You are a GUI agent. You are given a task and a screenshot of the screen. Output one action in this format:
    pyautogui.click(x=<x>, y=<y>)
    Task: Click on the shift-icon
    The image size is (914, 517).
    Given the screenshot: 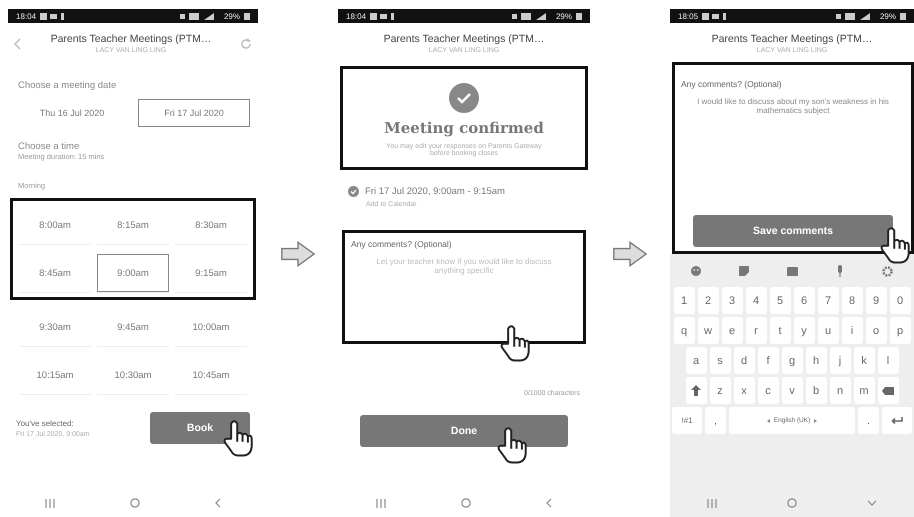 What is the action you would take?
    pyautogui.click(x=696, y=390)
    